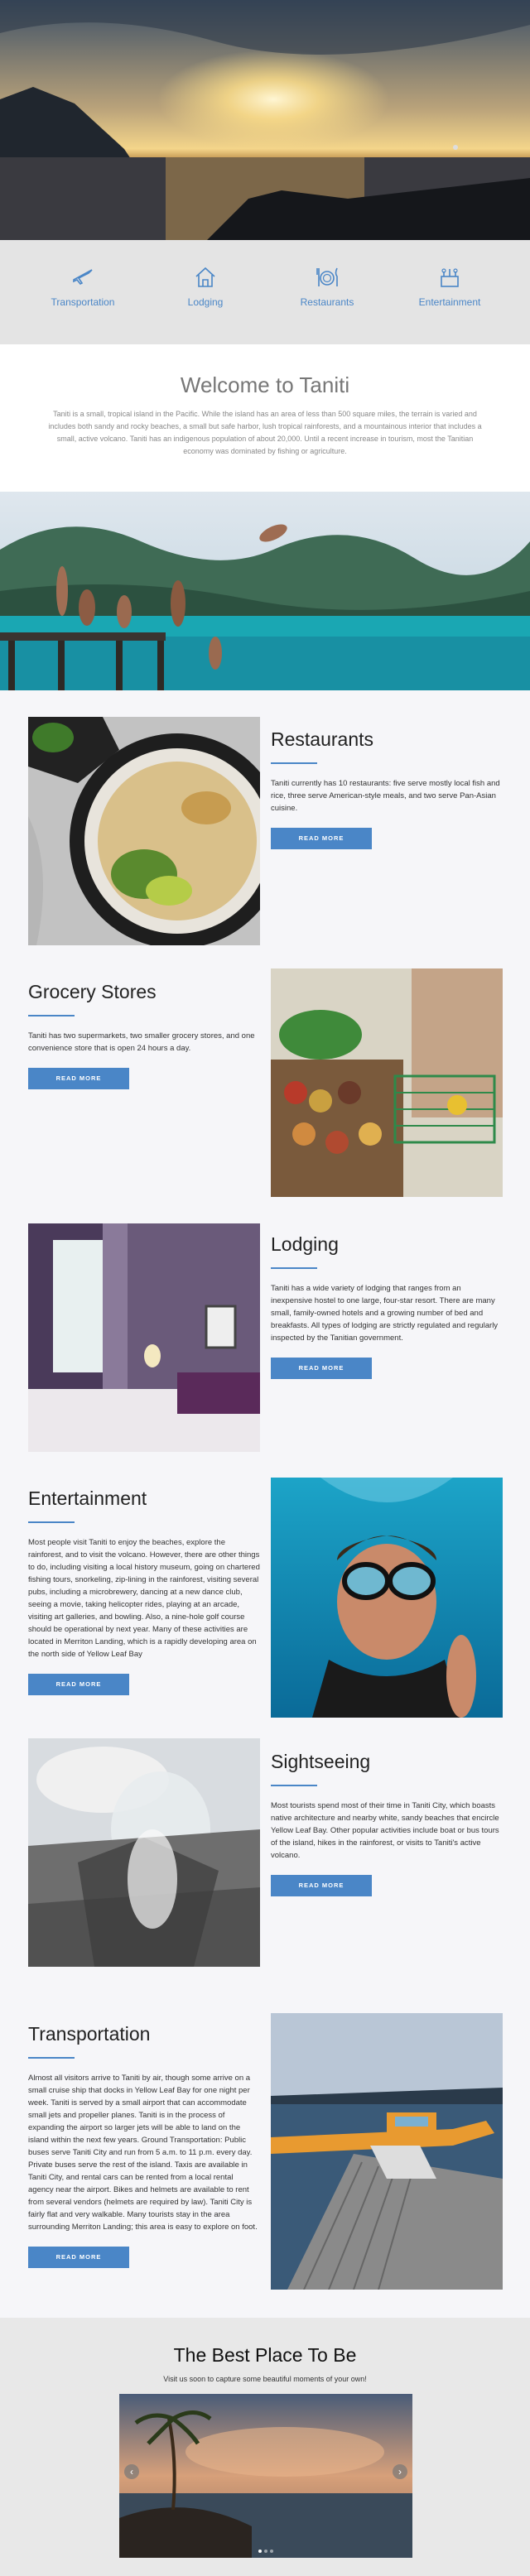  I want to click on banner-image, so click(265, 591).